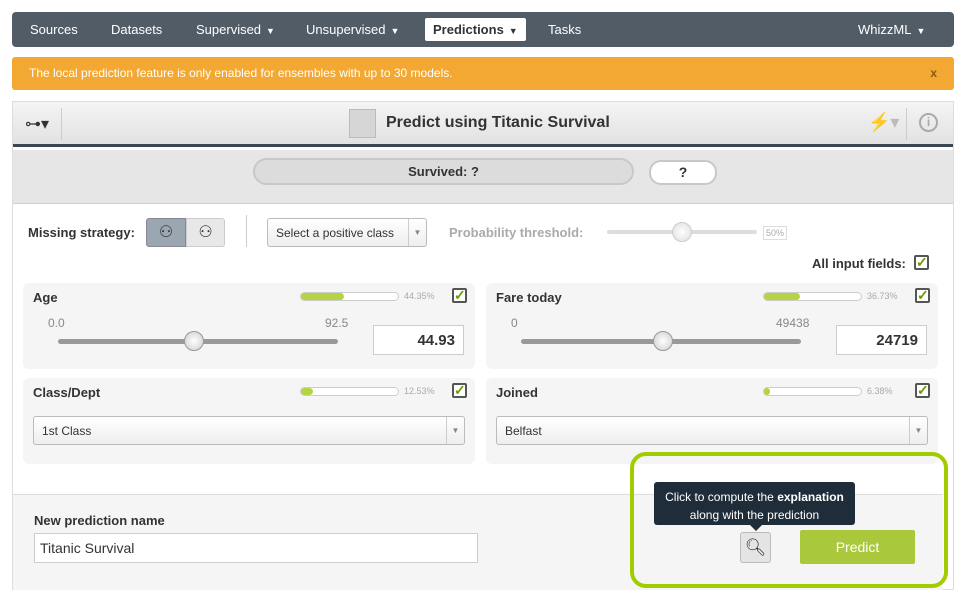 The width and height of the screenshot is (967, 603). I want to click on nav-supervised: Supervised ▼, so click(235, 29).